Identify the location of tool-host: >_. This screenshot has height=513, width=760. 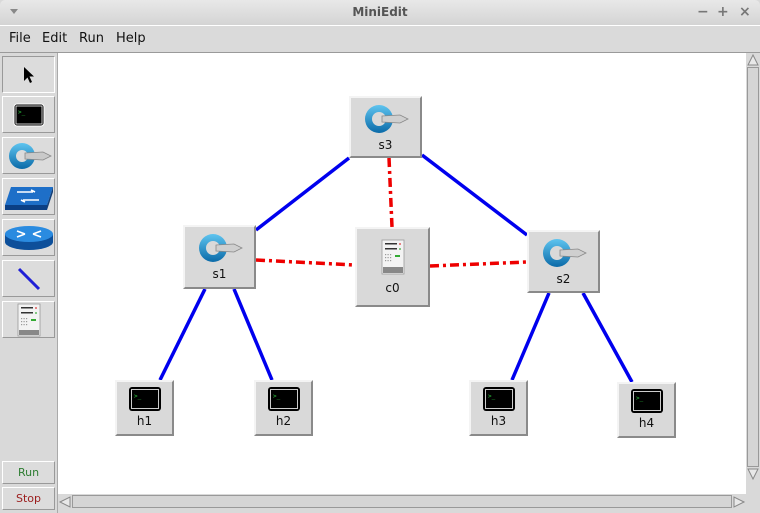
(28, 114).